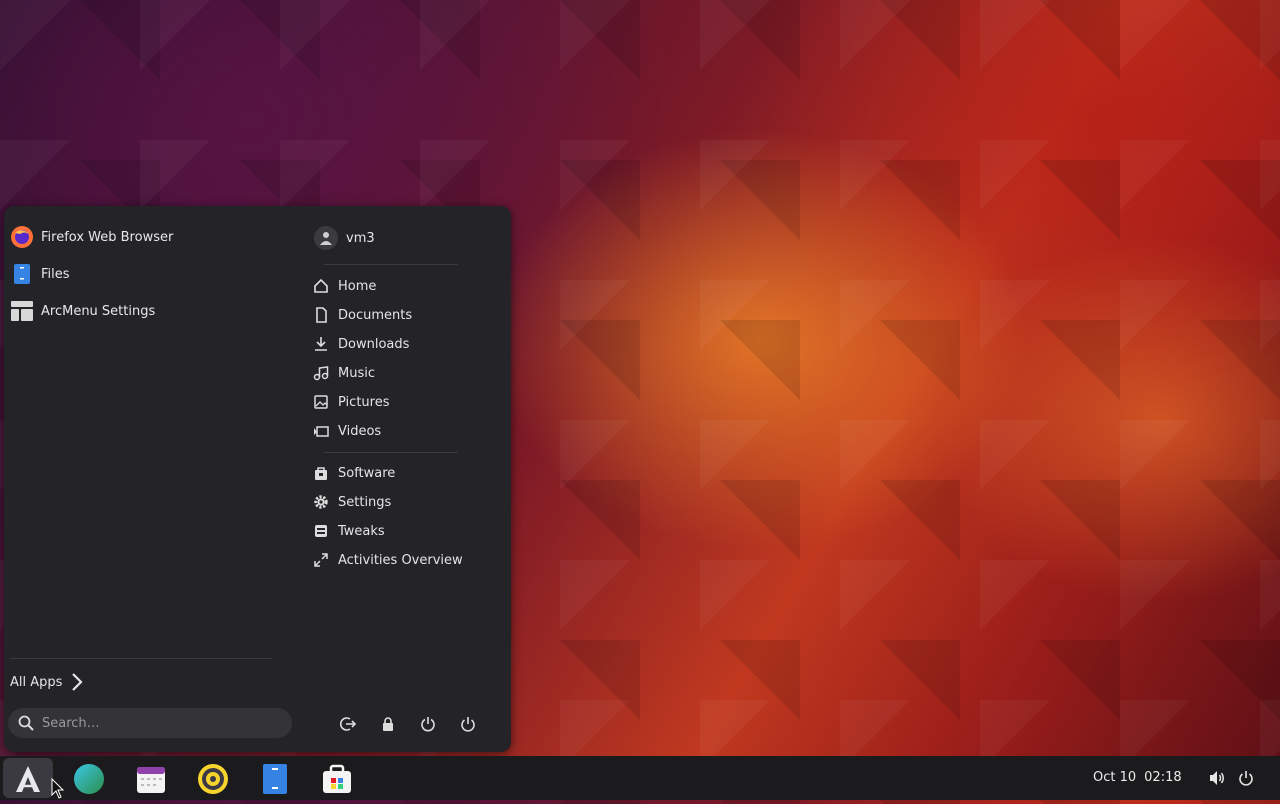 This screenshot has height=804, width=1280. What do you see at coordinates (22, 237) in the screenshot?
I see `firefox-icon` at bounding box center [22, 237].